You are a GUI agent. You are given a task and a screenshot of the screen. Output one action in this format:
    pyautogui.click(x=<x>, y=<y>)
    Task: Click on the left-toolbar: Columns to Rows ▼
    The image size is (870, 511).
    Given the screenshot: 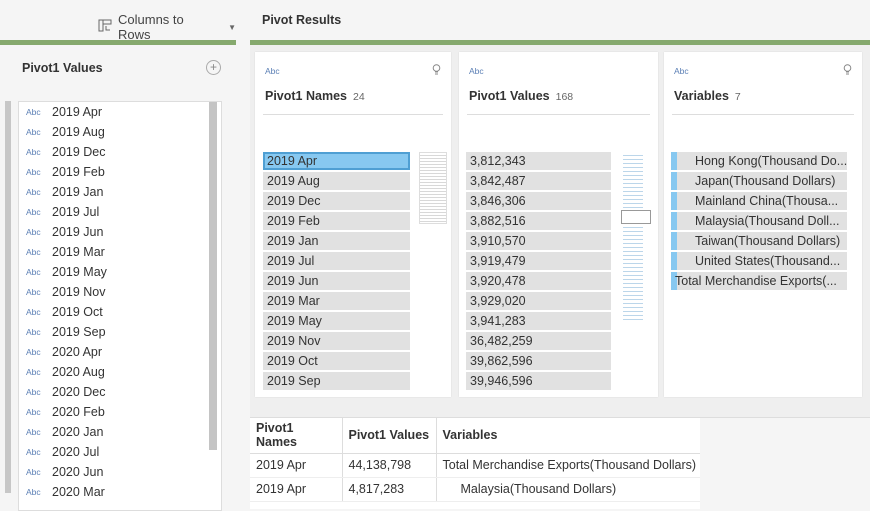 What is the action you would take?
    pyautogui.click(x=118, y=22)
    